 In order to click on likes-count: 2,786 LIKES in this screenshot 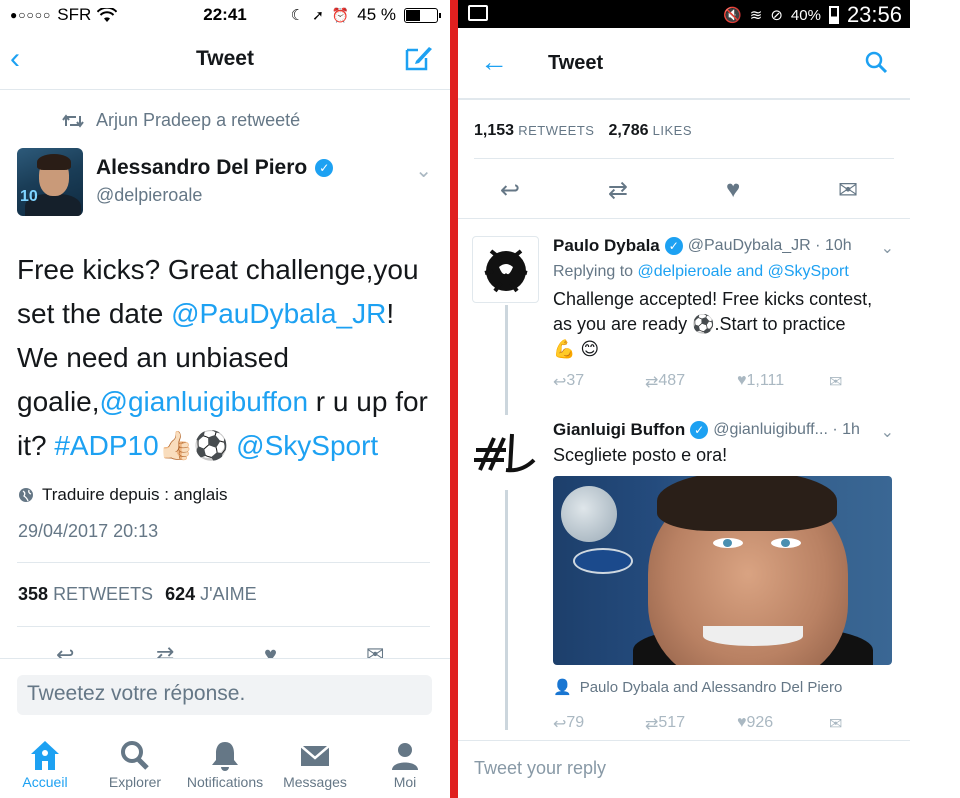, I will do `click(650, 131)`.